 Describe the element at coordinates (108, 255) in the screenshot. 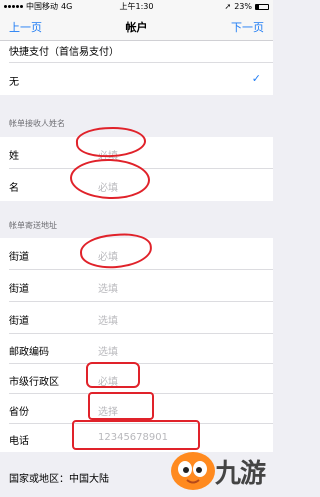

I see `street1-input: 必填` at that location.